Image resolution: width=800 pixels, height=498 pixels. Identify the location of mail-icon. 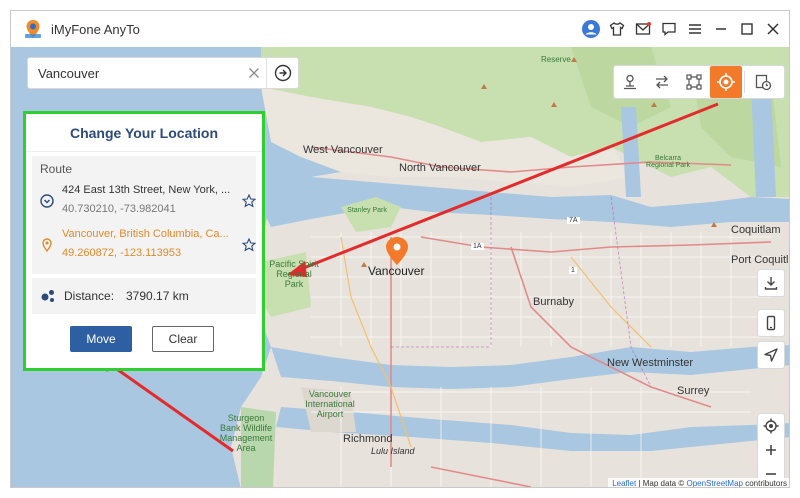
(643, 29).